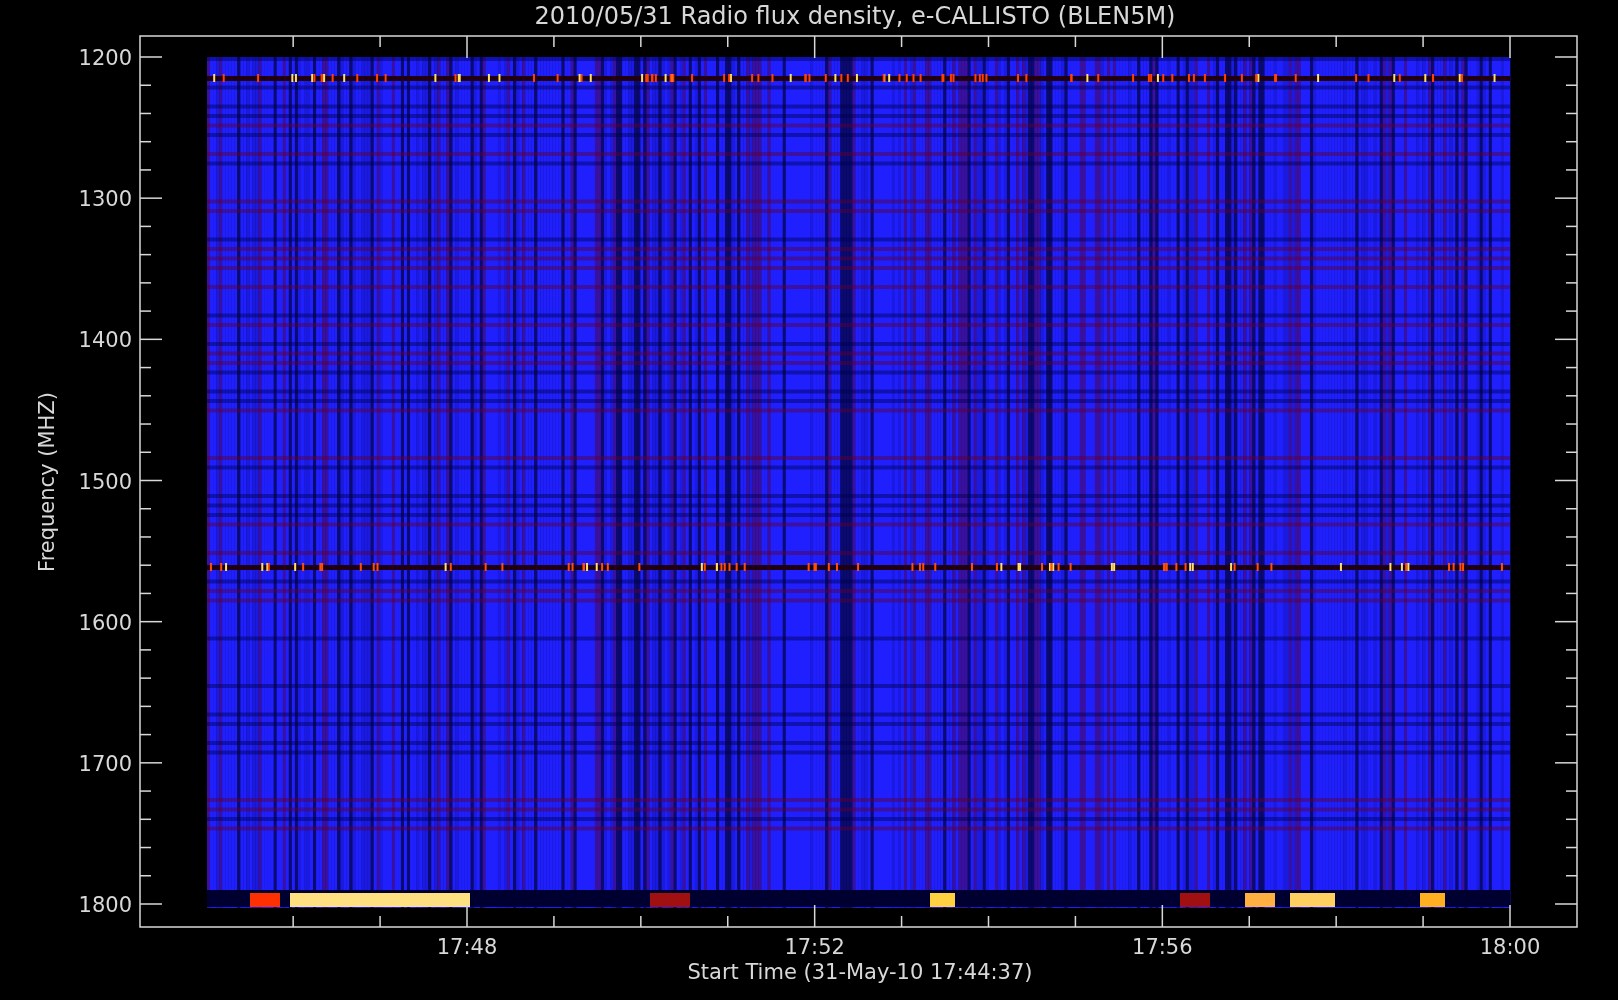 This screenshot has width=1618, height=1000. What do you see at coordinates (47, 482) in the screenshot?
I see `y-axis-label: Frequency (MHZ)` at bounding box center [47, 482].